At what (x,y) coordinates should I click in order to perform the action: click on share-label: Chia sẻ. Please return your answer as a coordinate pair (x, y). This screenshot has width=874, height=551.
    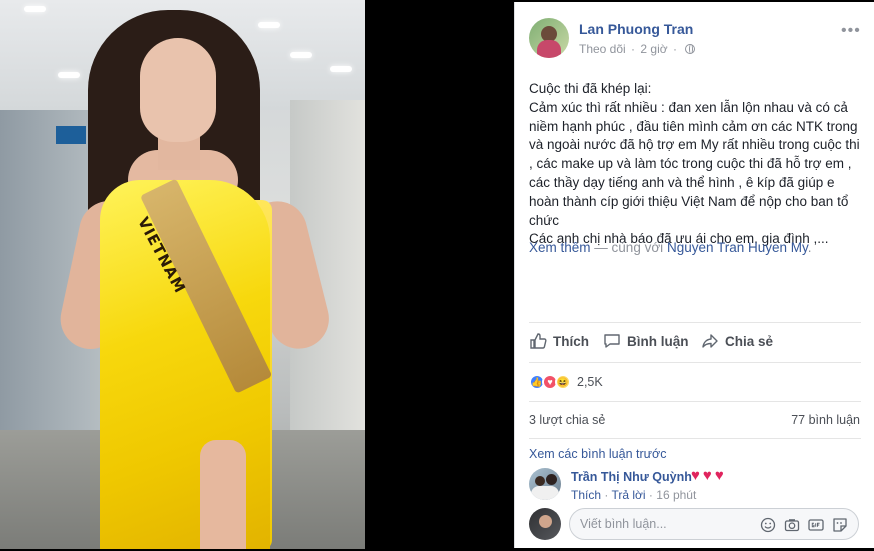
    Looking at the image, I should click on (749, 341).